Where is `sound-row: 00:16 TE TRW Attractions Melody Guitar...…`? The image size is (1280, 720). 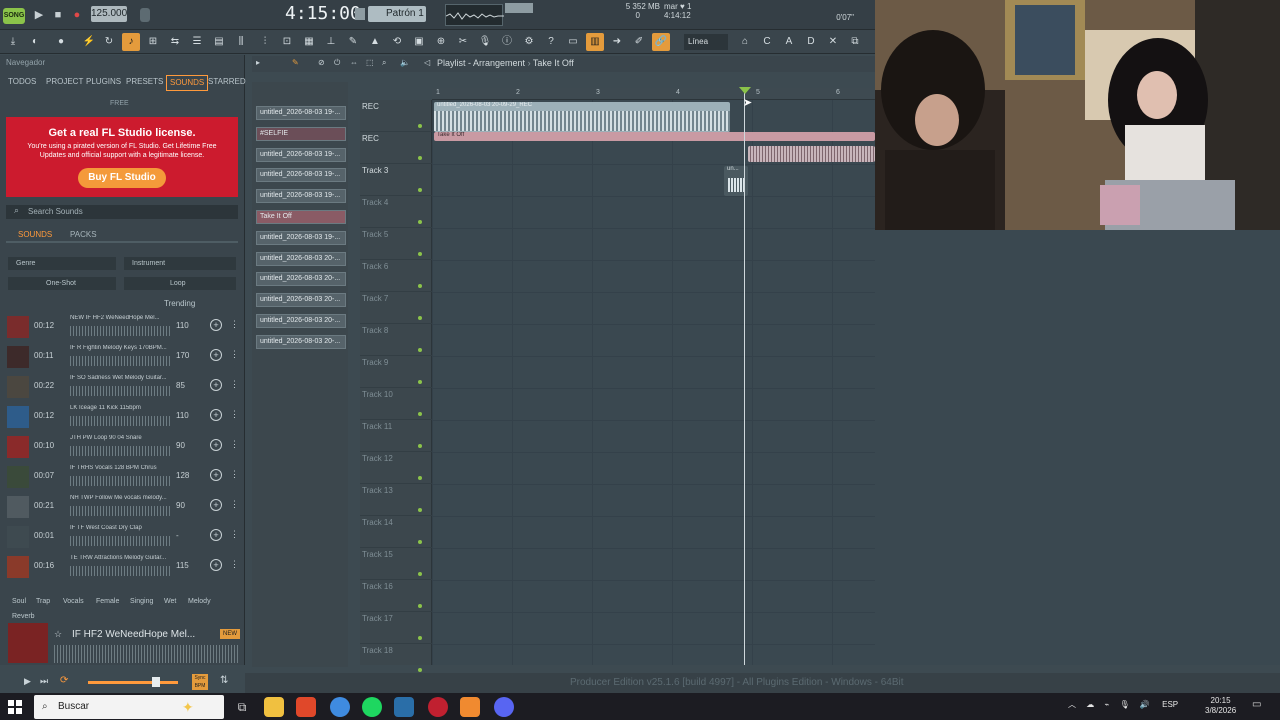
sound-row: 00:16 TE TRW Attractions Melody Guitar...… is located at coordinates (122, 567).